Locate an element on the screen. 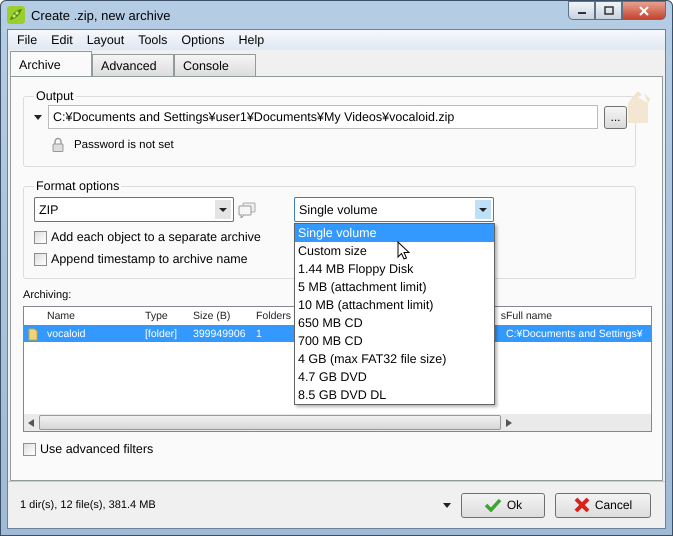 The height and width of the screenshot is (536, 673). table-cell: vocaloid is located at coordinates (66, 334).